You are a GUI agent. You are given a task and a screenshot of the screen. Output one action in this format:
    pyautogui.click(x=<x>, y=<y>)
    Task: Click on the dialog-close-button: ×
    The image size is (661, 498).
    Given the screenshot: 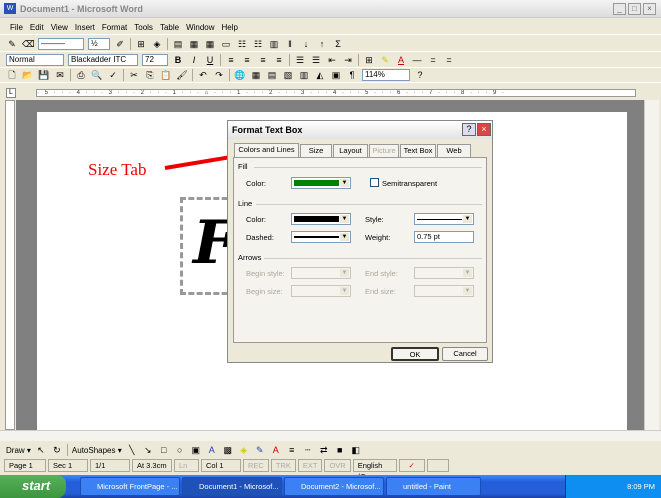 What is the action you would take?
    pyautogui.click(x=484, y=129)
    